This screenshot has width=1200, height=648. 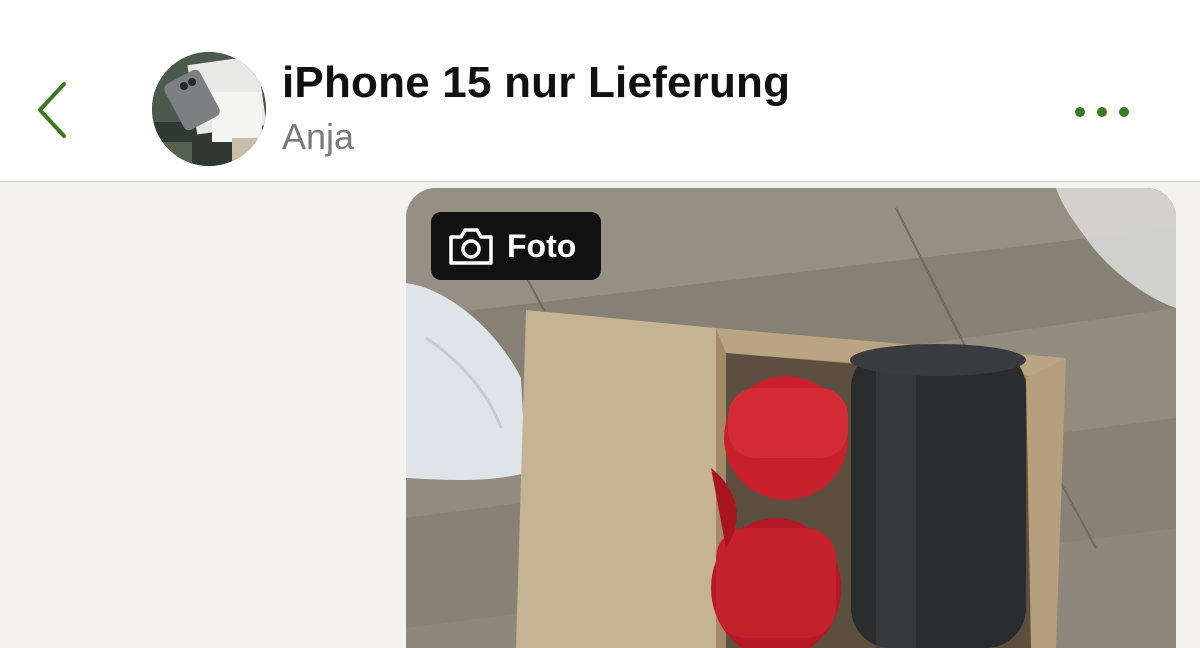 What do you see at coordinates (318, 136) in the screenshot?
I see `chat-partner-name: Anja` at bounding box center [318, 136].